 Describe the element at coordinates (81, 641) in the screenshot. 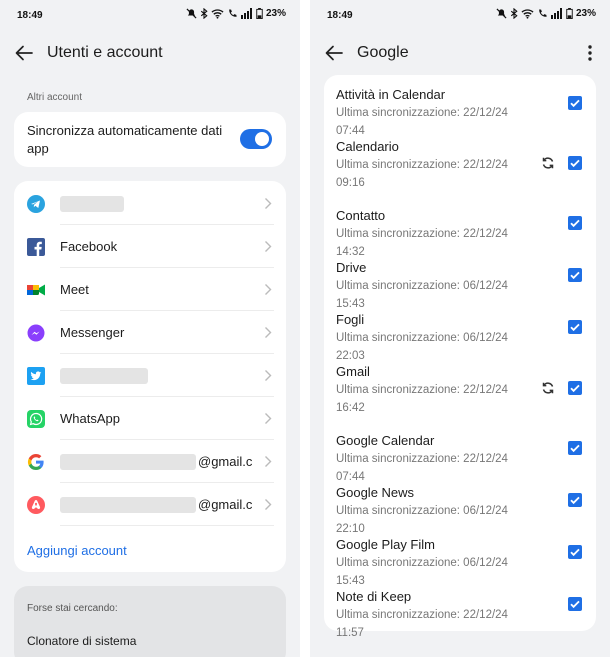

I see `suggestion-item: Clonatore di sistema` at that location.